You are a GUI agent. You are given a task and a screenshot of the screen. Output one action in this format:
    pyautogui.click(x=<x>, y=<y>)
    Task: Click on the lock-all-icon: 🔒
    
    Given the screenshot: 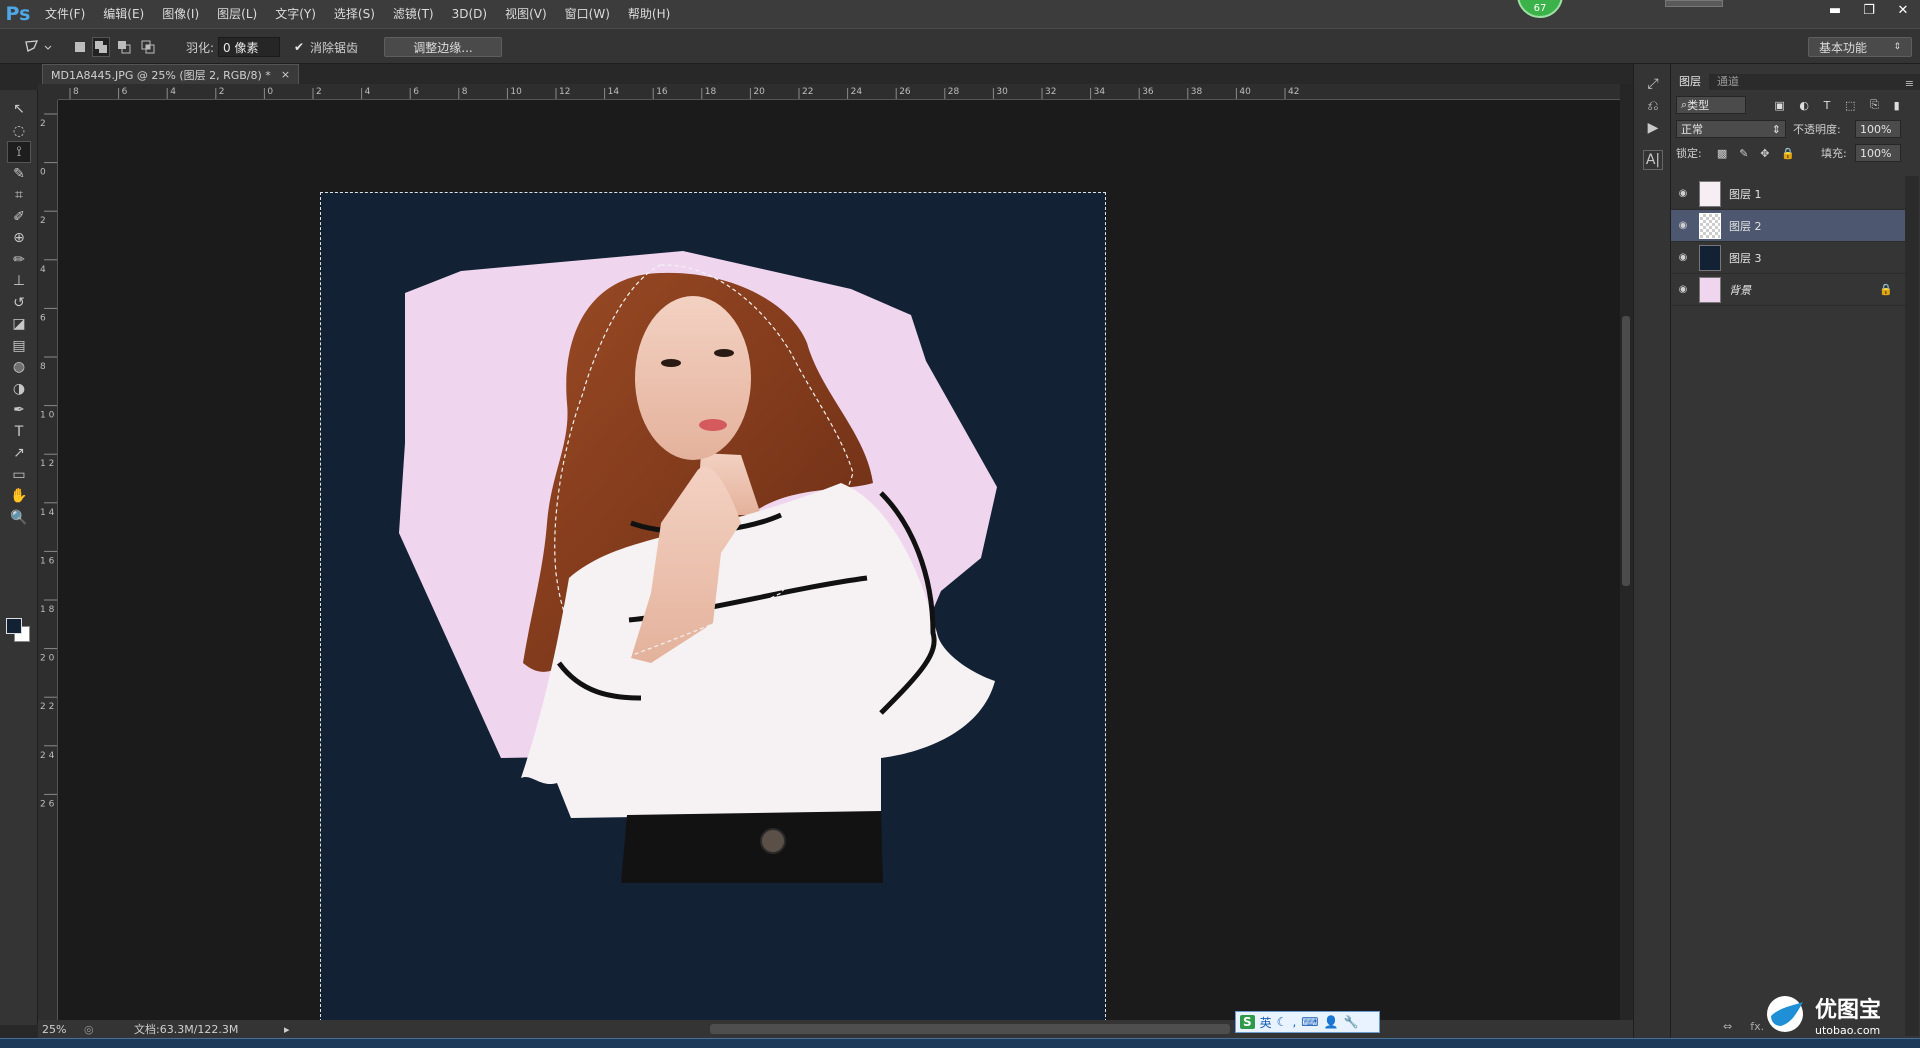 What is the action you would take?
    pyautogui.click(x=1788, y=153)
    